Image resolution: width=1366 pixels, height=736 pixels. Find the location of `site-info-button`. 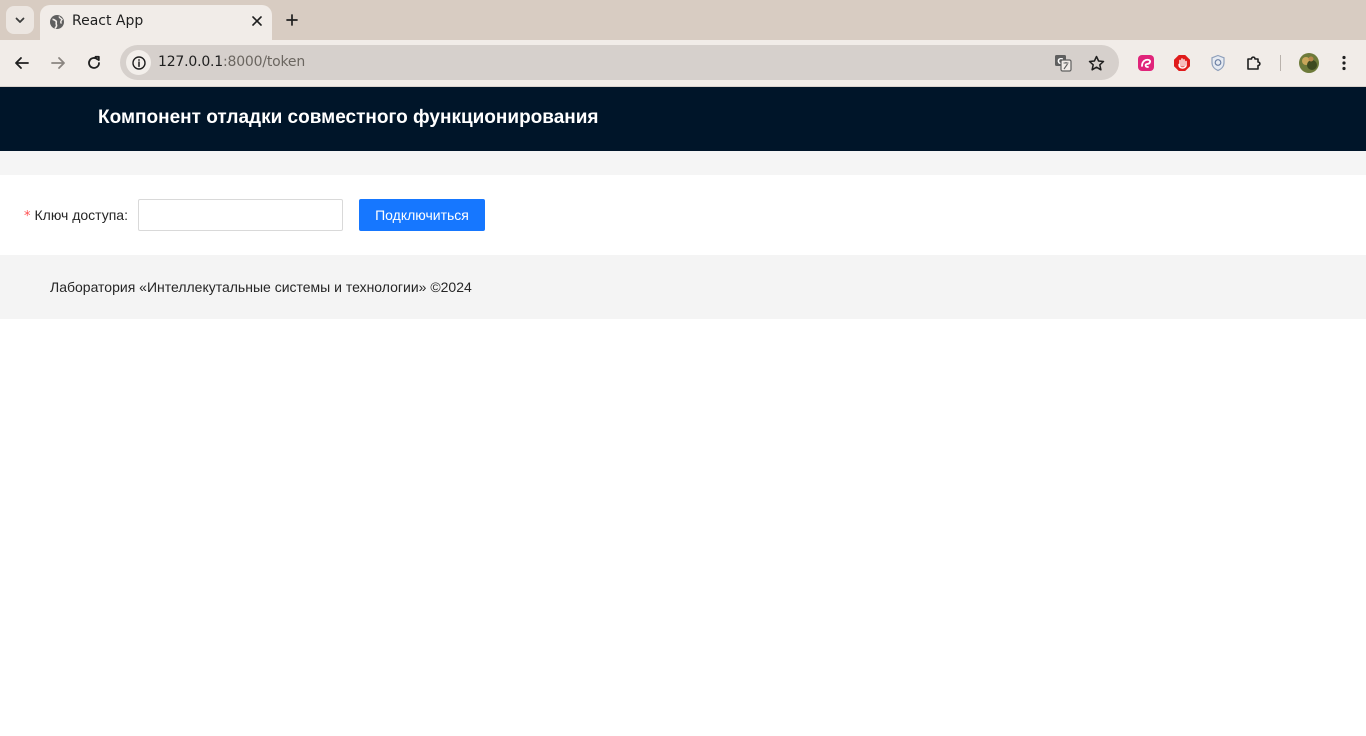

site-info-button is located at coordinates (138, 62).